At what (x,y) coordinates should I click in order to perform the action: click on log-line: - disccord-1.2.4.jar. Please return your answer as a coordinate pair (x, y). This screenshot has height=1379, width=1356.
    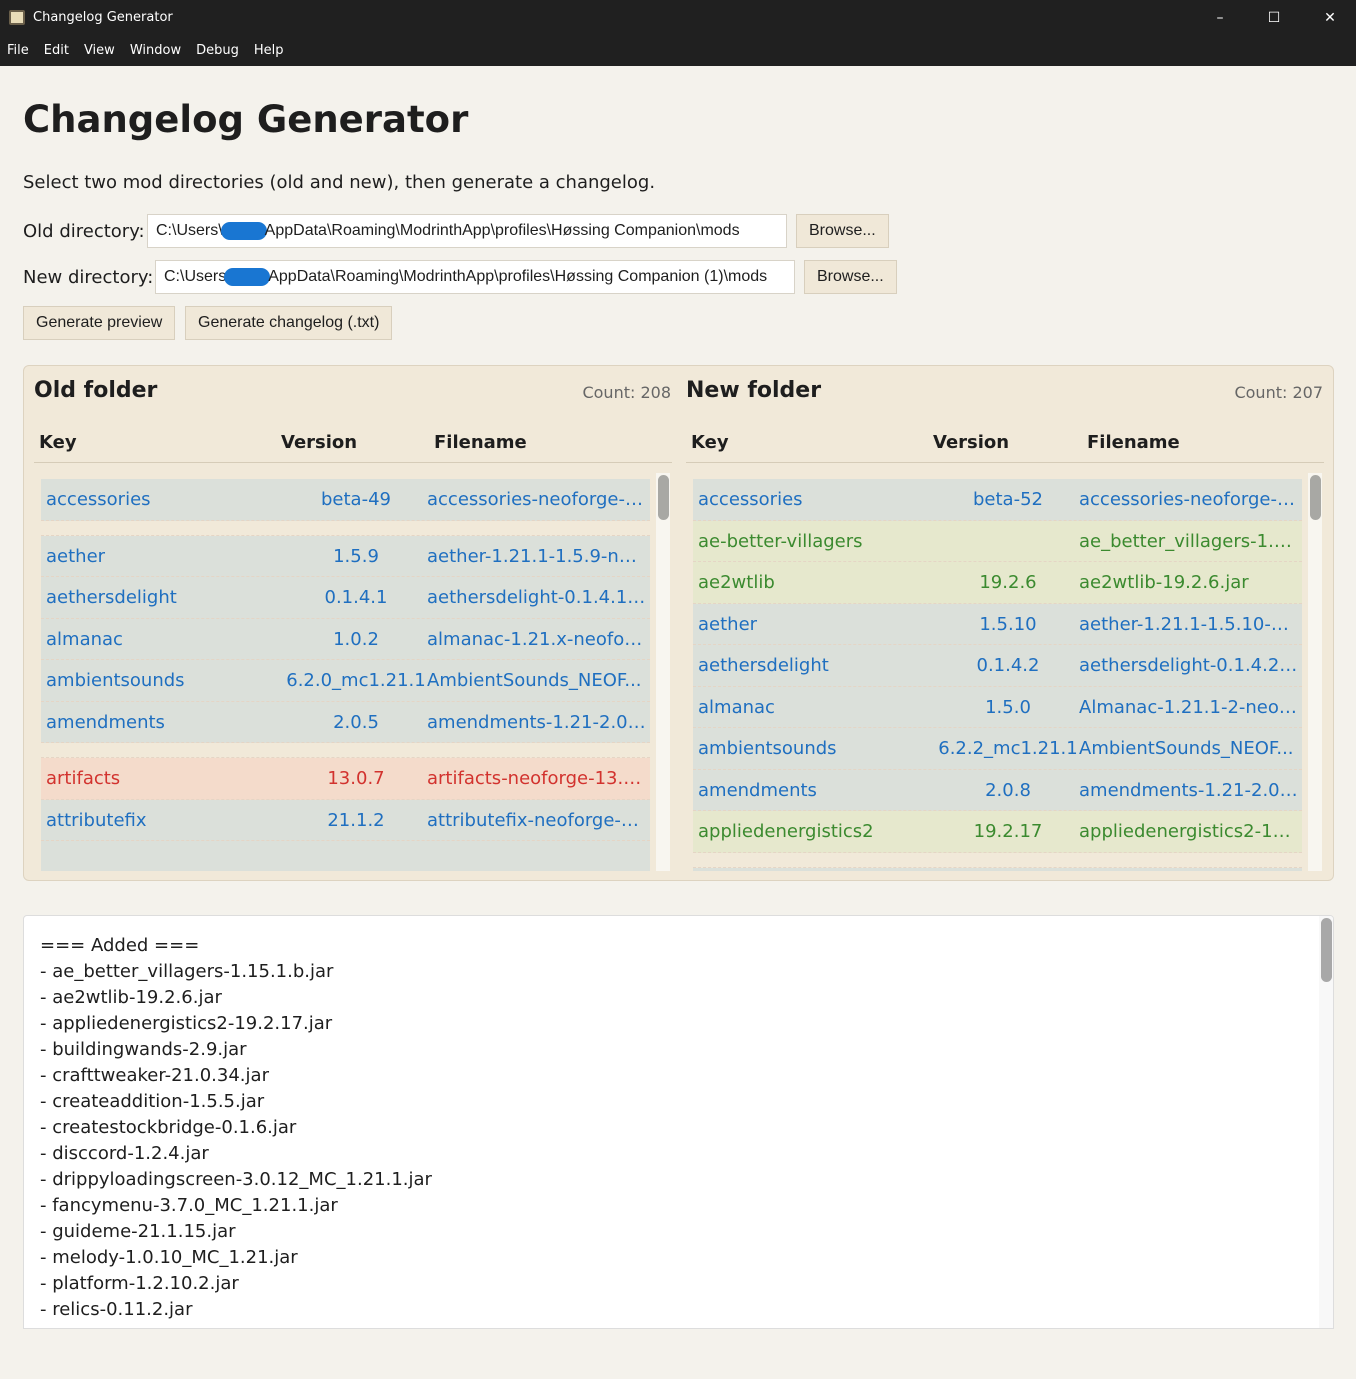
    Looking at the image, I should click on (124, 1153).